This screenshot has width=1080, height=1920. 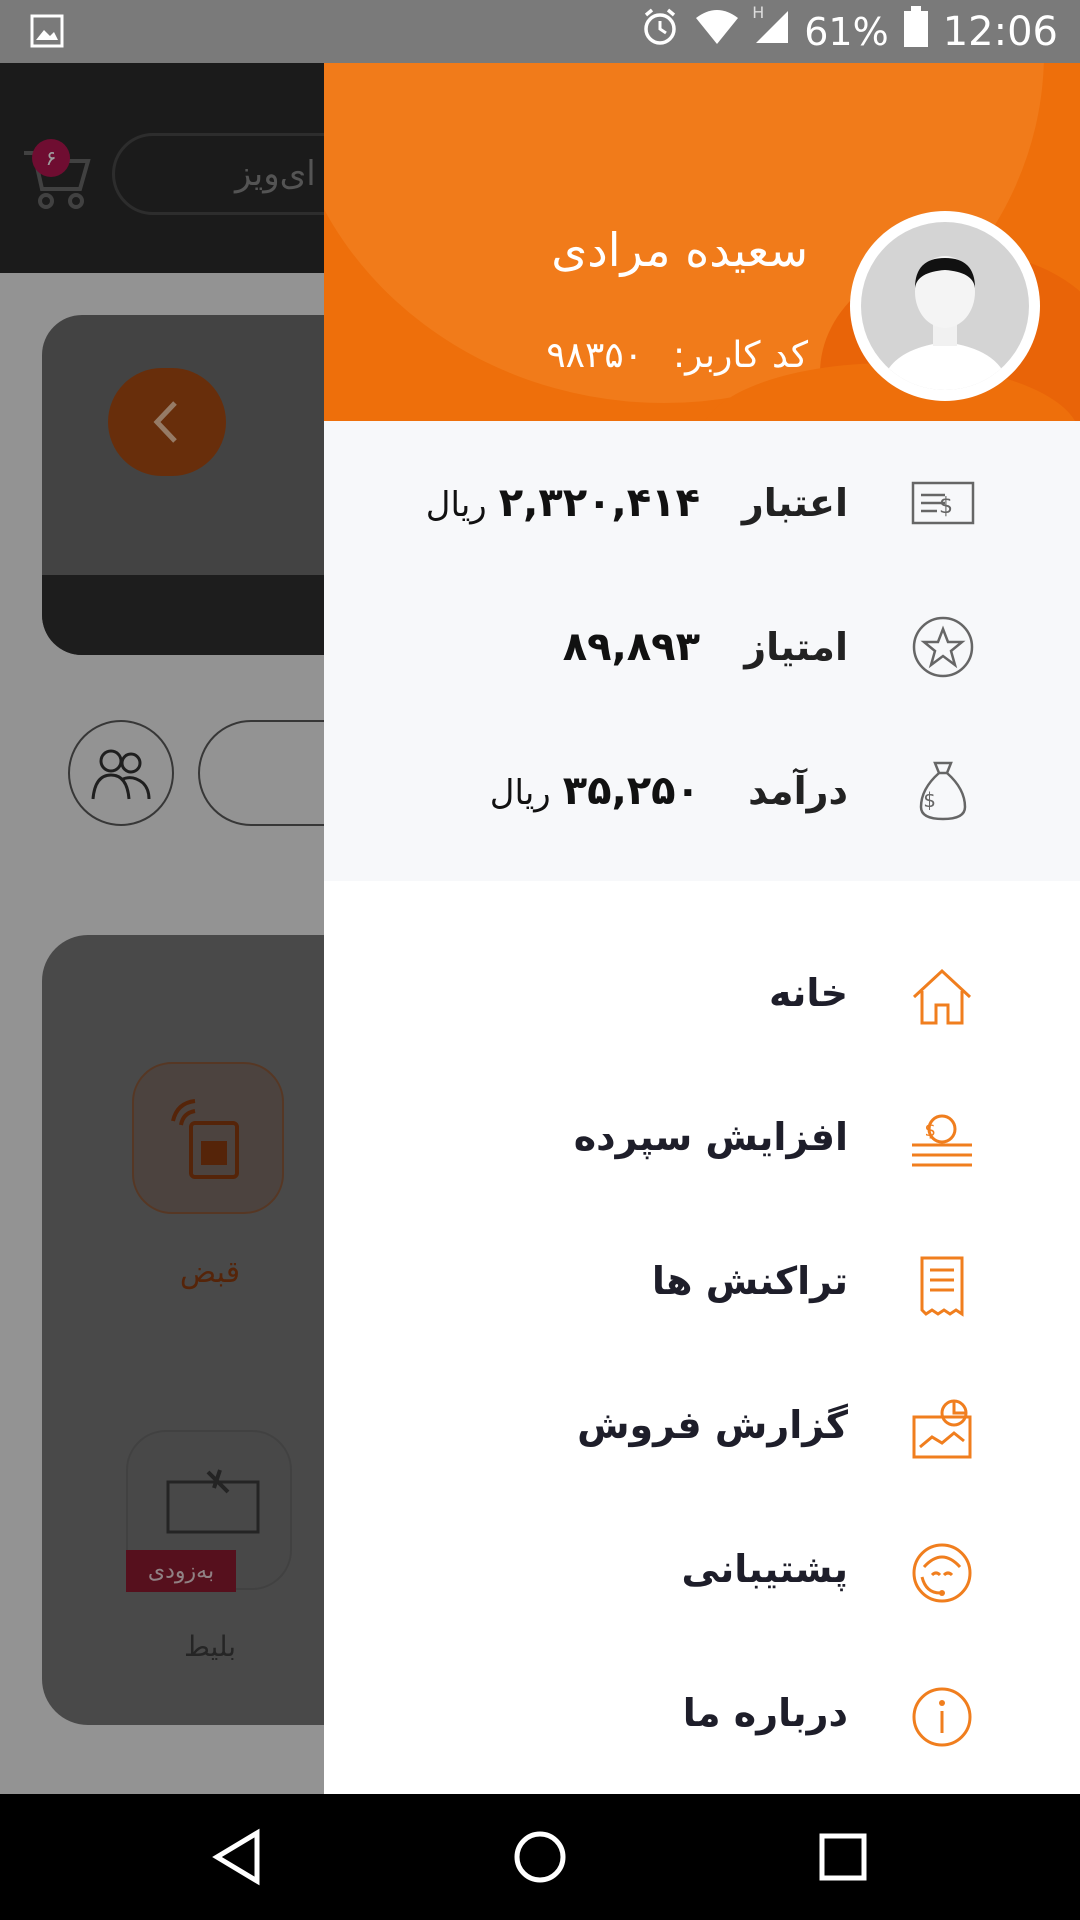 What do you see at coordinates (740, 355) in the screenshot?
I see `user-code-label: کد کاربر:` at bounding box center [740, 355].